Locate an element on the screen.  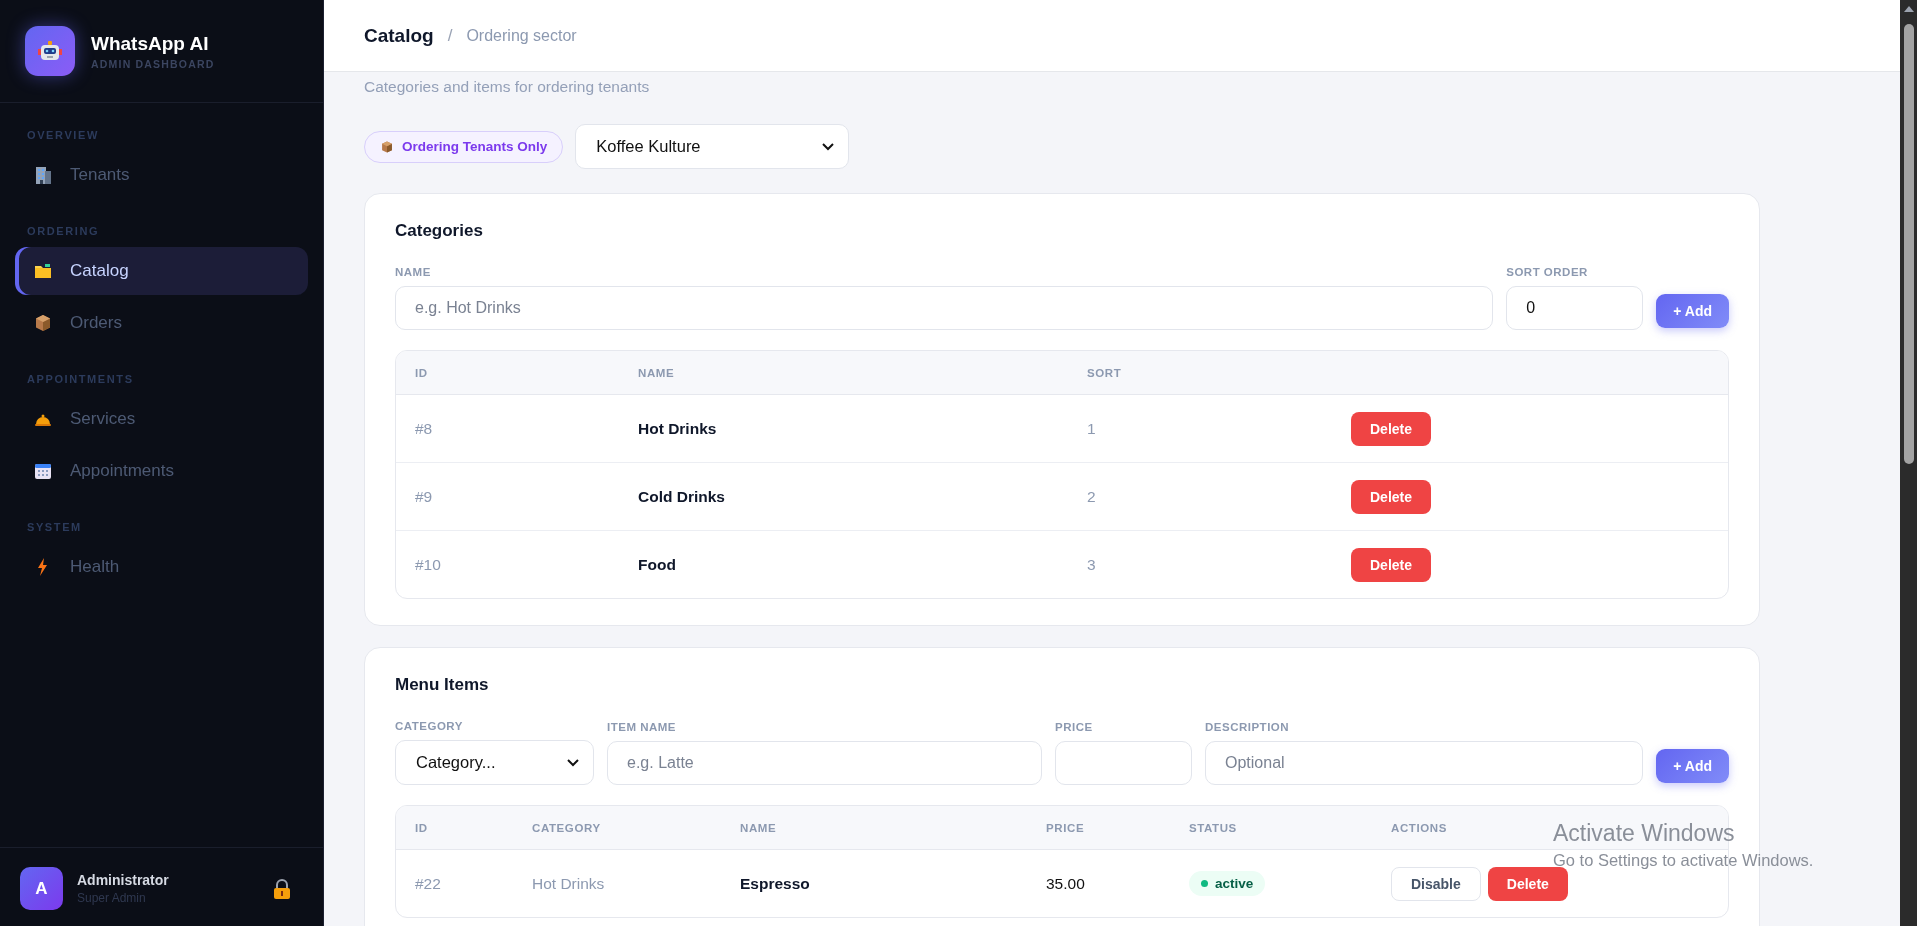
field-label: ITEM NAME is located at coordinates (642, 727).